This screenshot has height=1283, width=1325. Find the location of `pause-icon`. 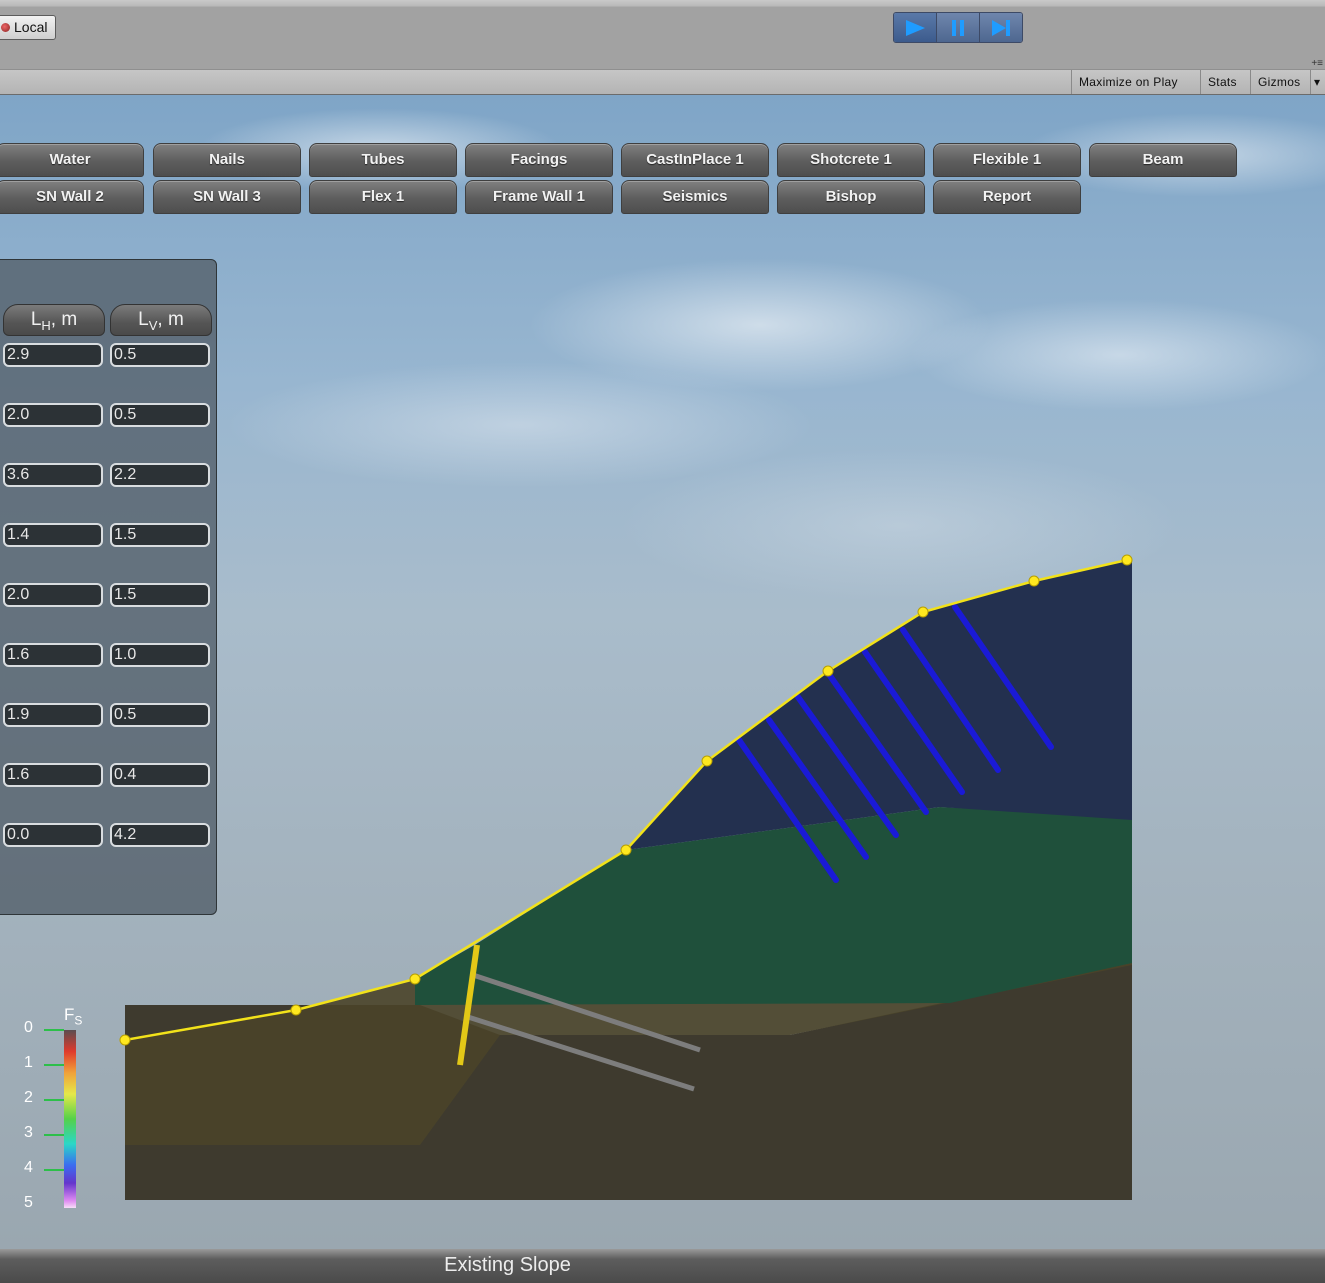

pause-icon is located at coordinates (958, 27).